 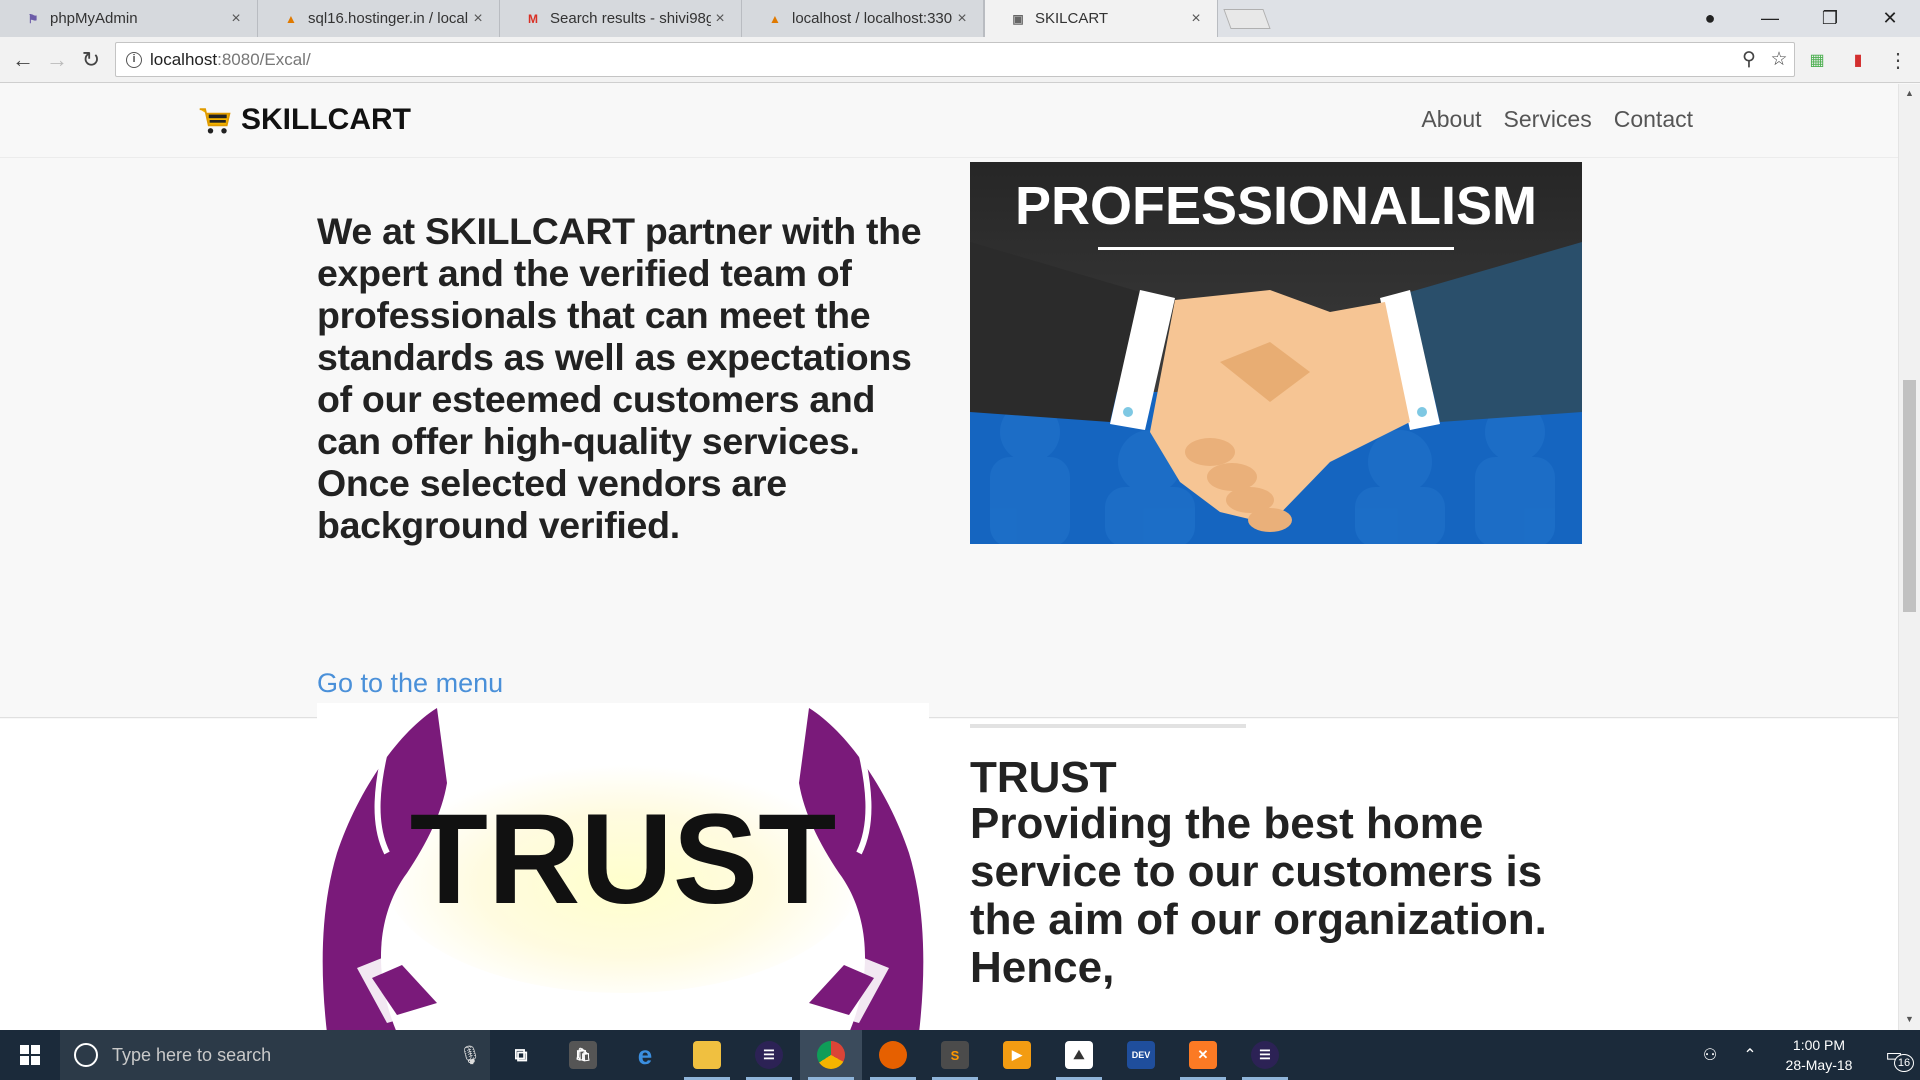 I want to click on trust-caption: TRUST, so click(x=623, y=859).